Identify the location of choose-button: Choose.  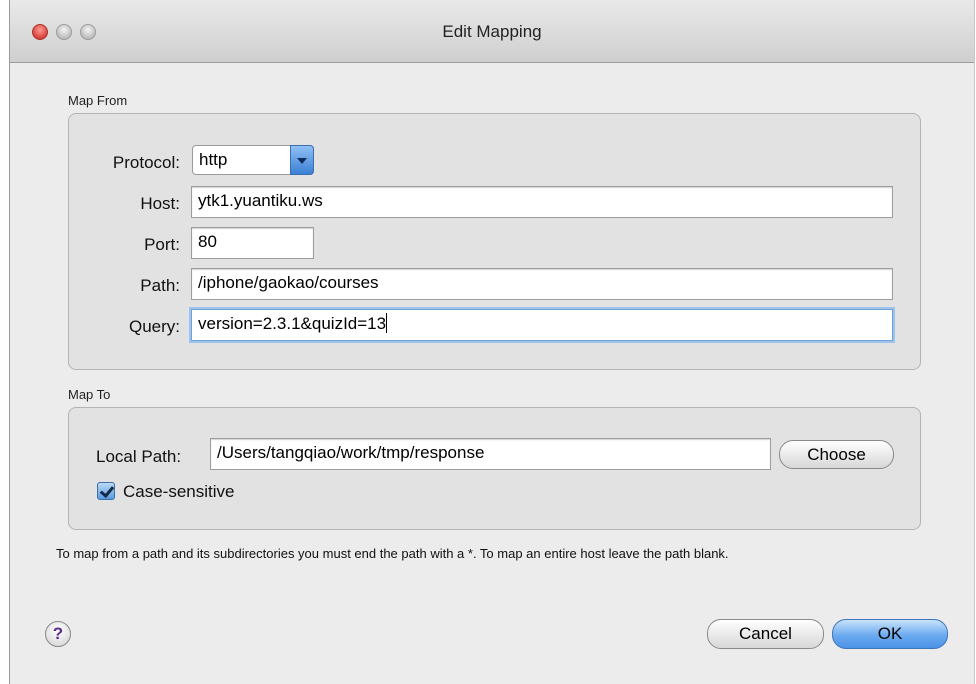
(836, 454).